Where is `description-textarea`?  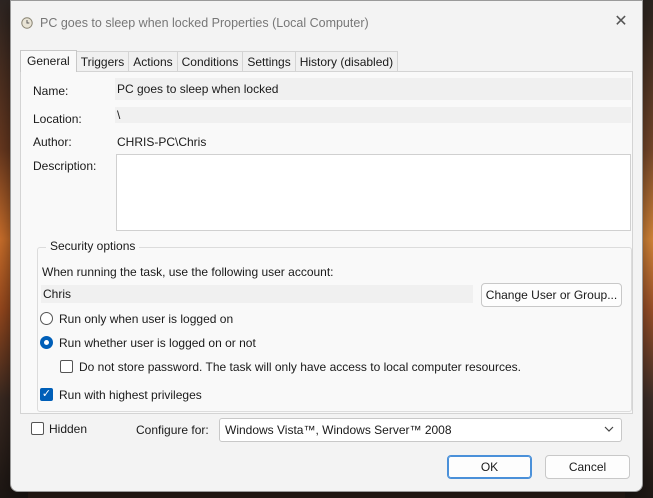 description-textarea is located at coordinates (373, 192).